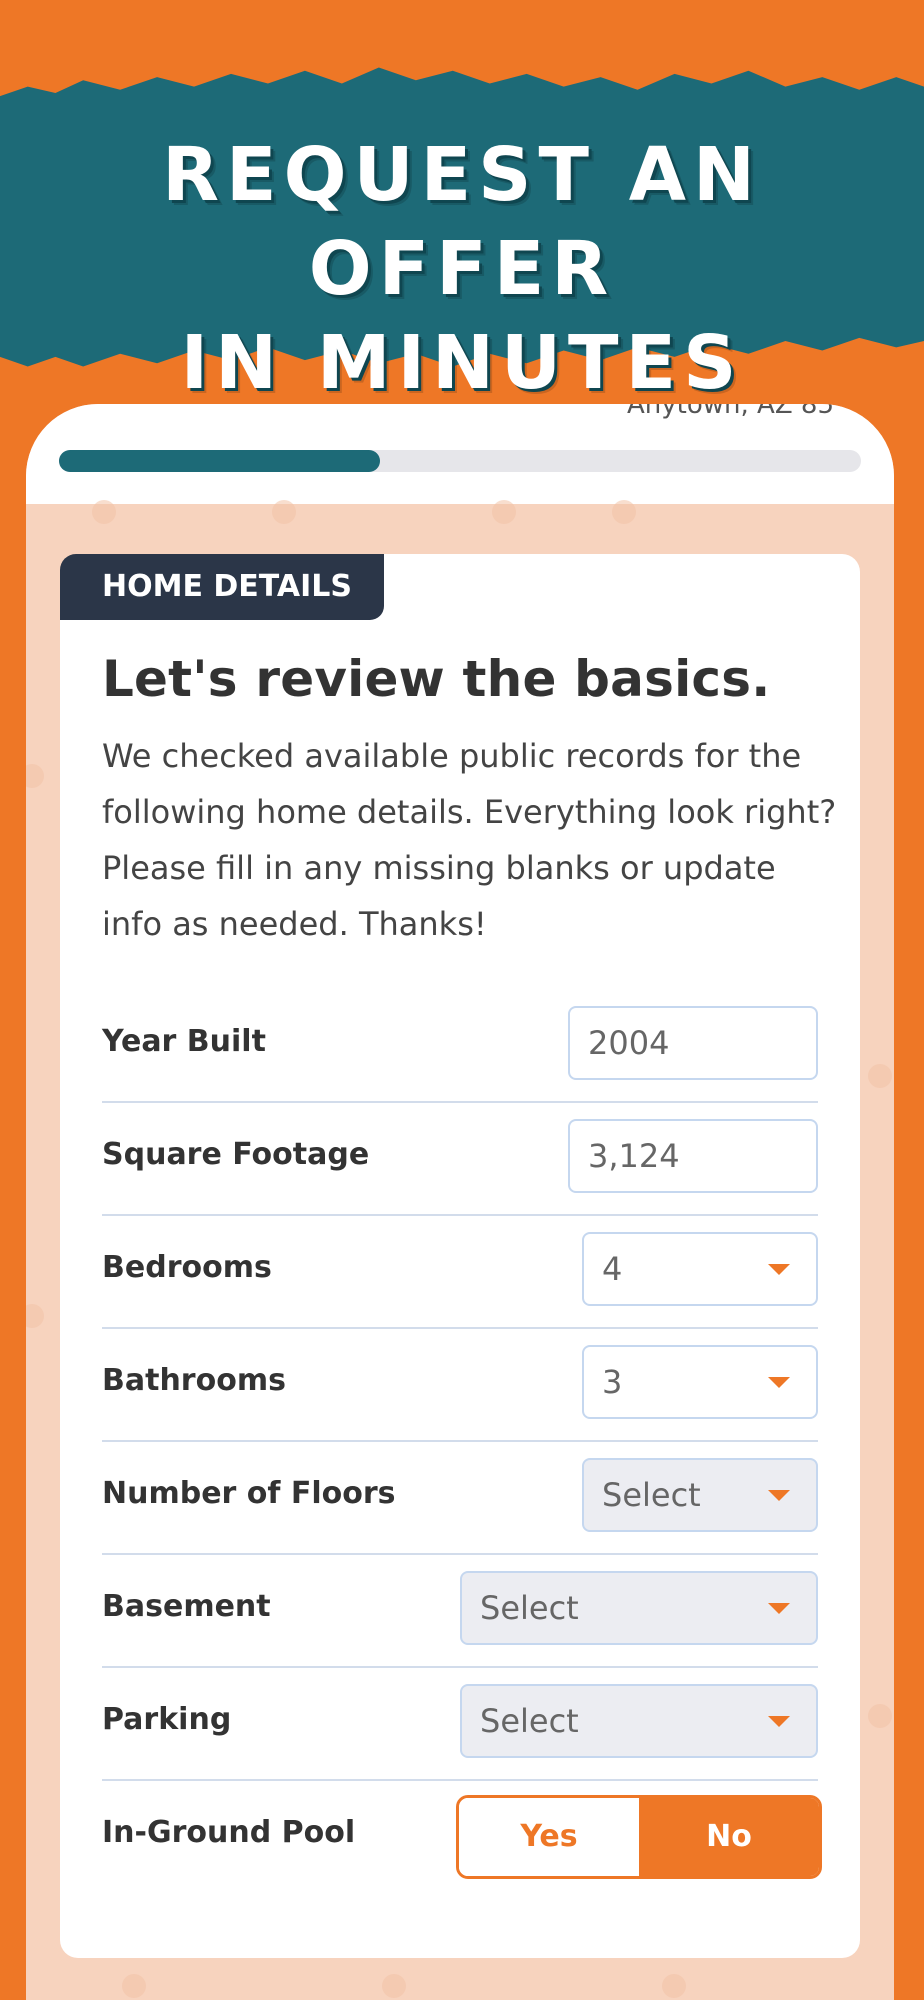 The width and height of the screenshot is (924, 2000). Describe the element at coordinates (549, 1837) in the screenshot. I see `pool-yes-button: Yes` at that location.